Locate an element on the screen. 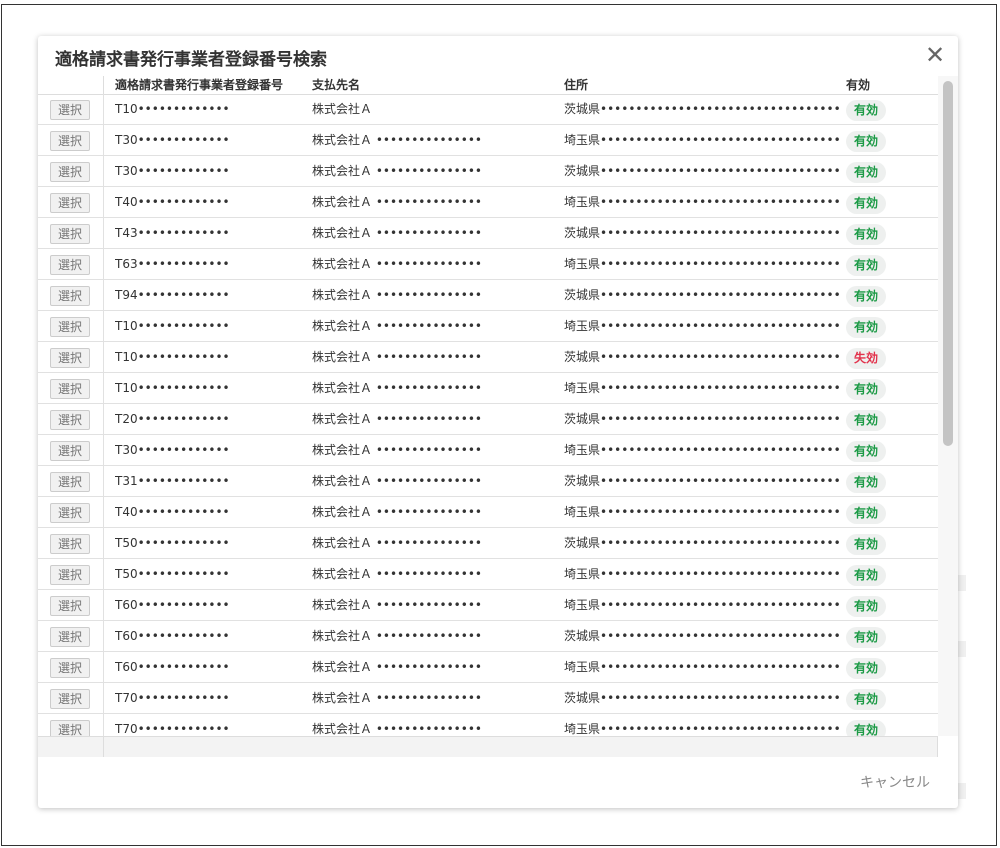  header-payee-name: 支払先名 is located at coordinates (336, 85).